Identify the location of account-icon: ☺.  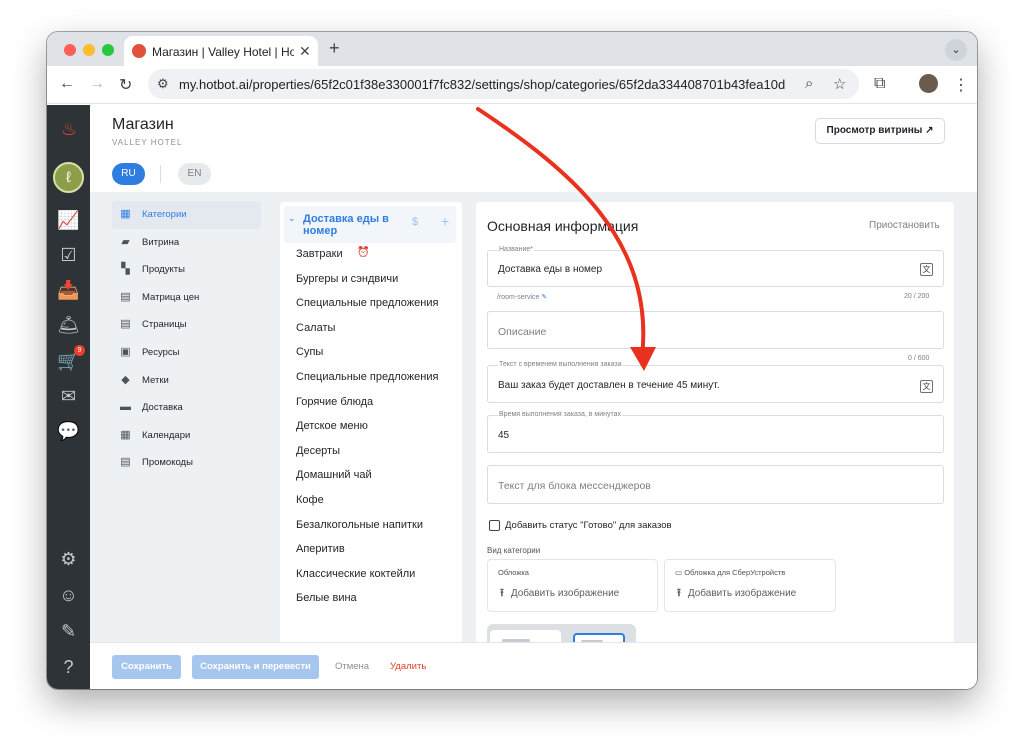
(68, 595).